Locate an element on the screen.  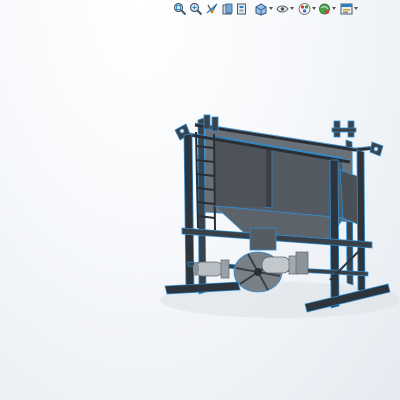
lifting-lug-right-rear is located at coordinates (344, 129).